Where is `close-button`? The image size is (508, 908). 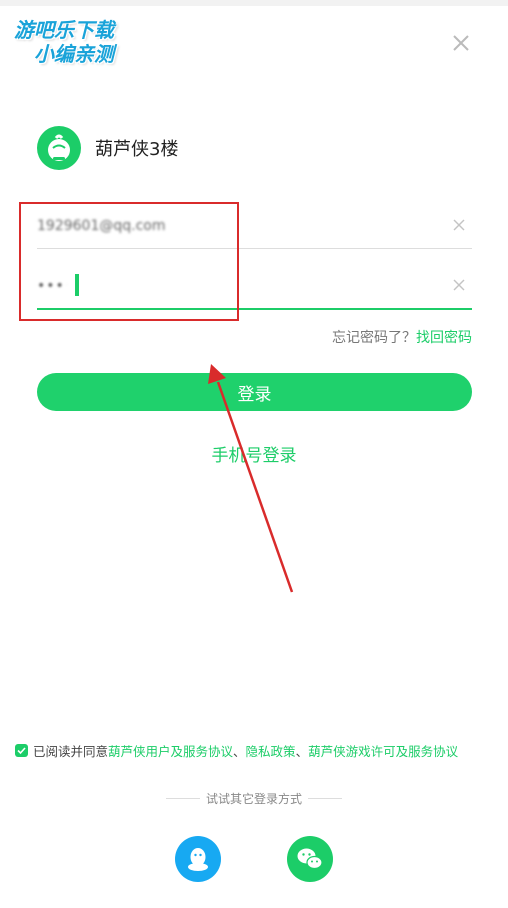 close-button is located at coordinates (461, 43).